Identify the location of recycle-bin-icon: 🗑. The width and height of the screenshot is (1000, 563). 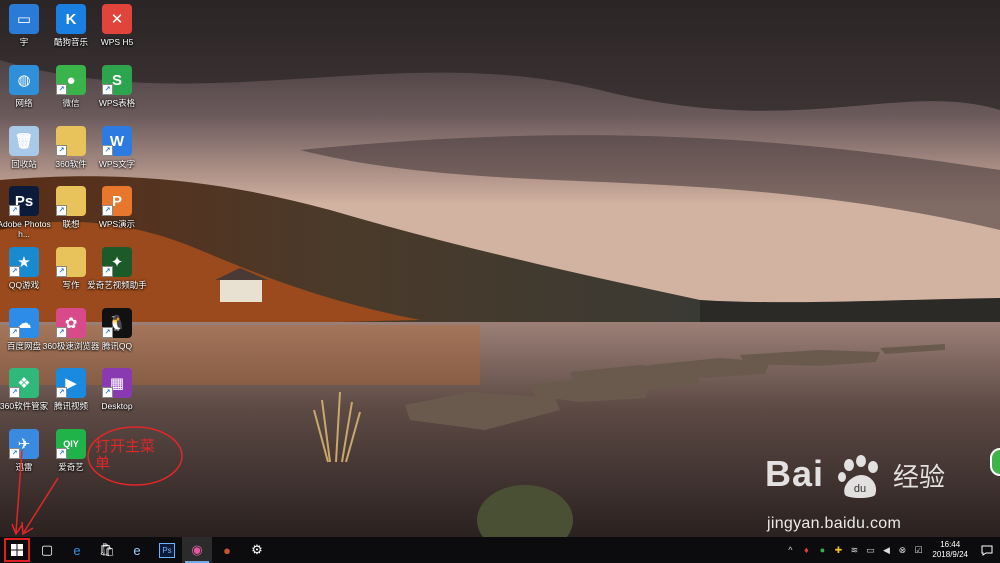
(24, 141).